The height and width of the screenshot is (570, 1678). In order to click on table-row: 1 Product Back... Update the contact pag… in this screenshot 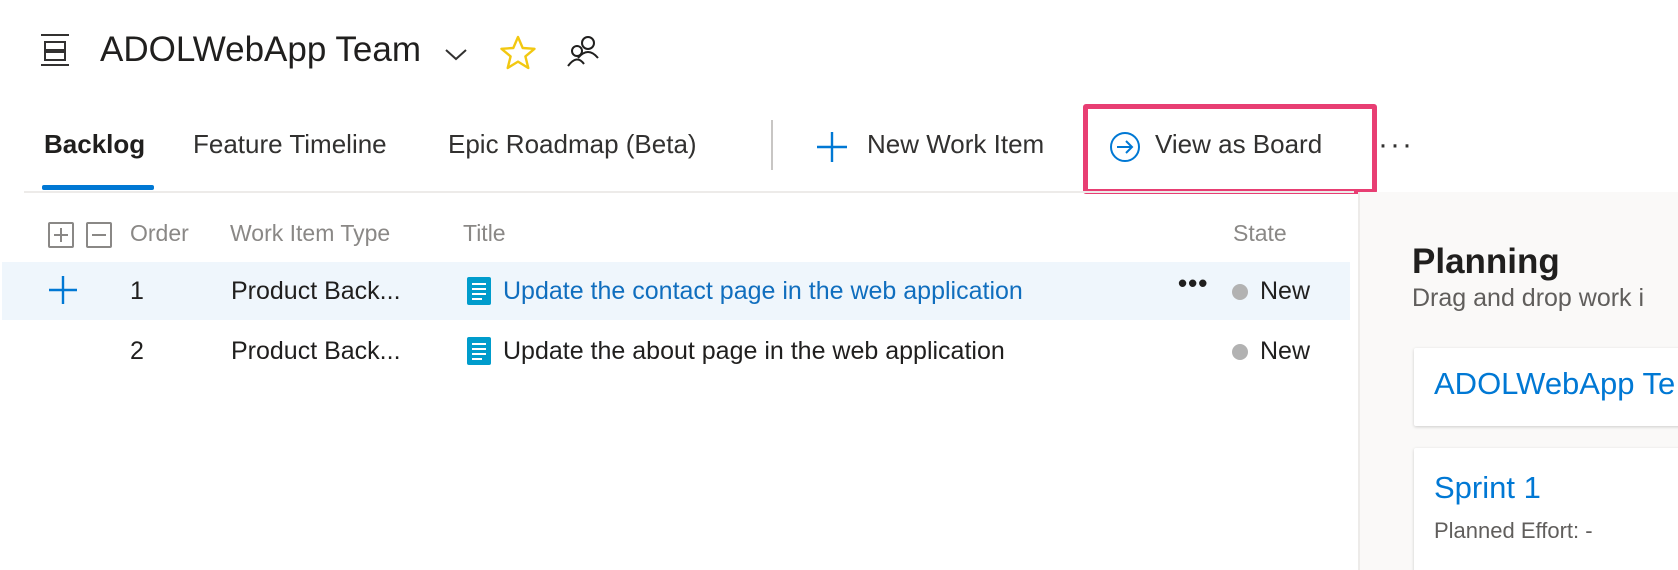, I will do `click(676, 291)`.